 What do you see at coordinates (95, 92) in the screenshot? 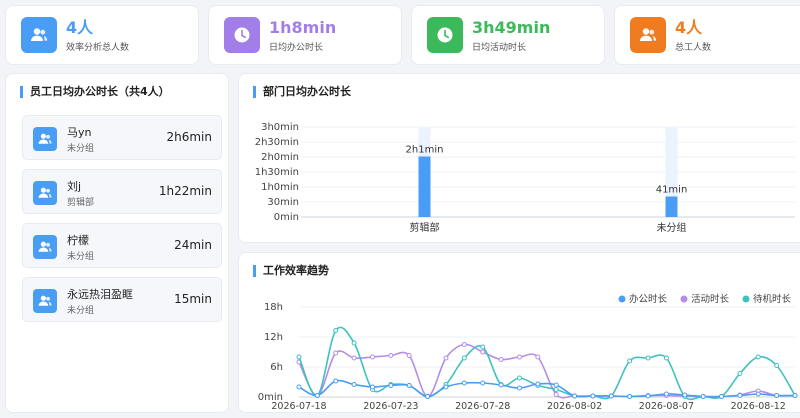
I see `panel-title: 员工日均办公时长（共4人）` at bounding box center [95, 92].